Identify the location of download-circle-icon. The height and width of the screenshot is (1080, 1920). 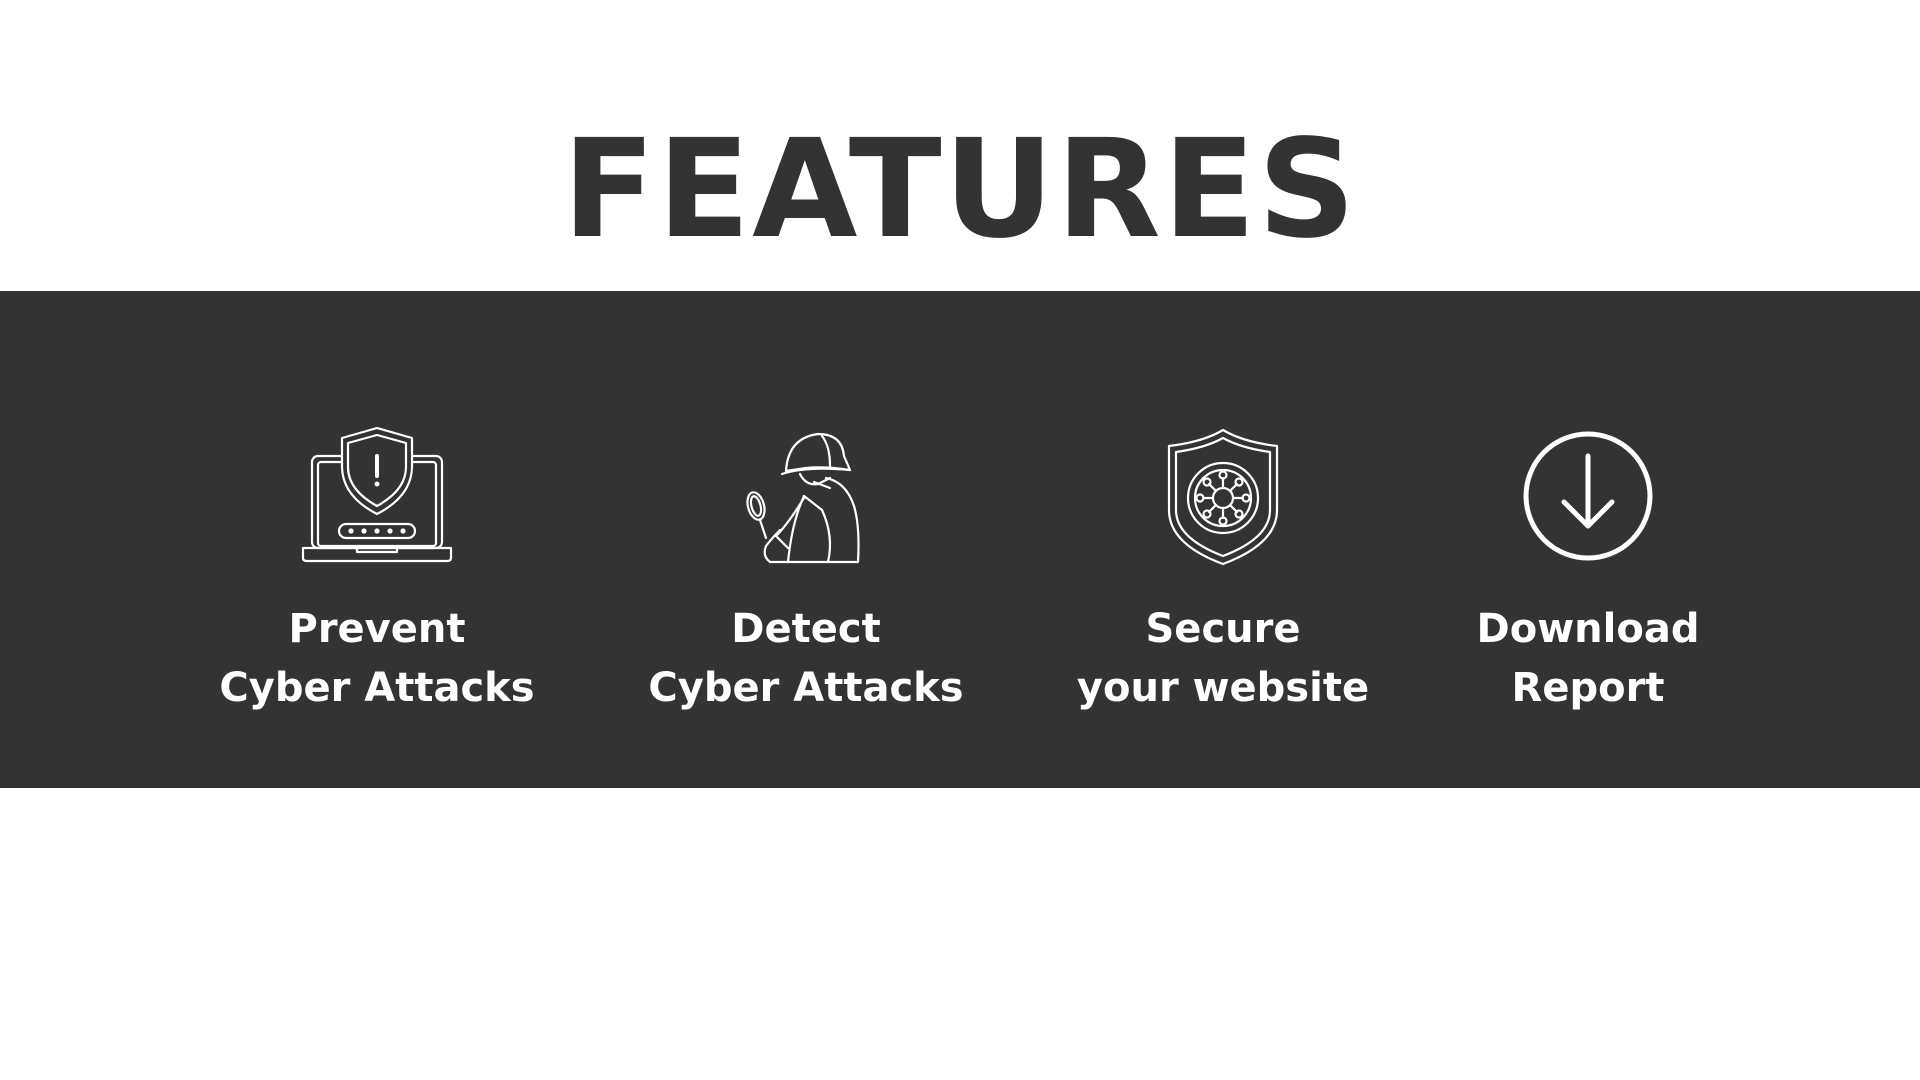
(1588, 496).